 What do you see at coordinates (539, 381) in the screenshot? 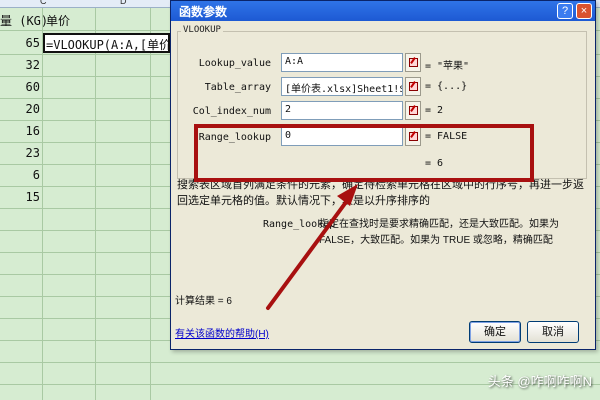
I see `watermark: 头条 @咋啊咋啊N` at bounding box center [539, 381].